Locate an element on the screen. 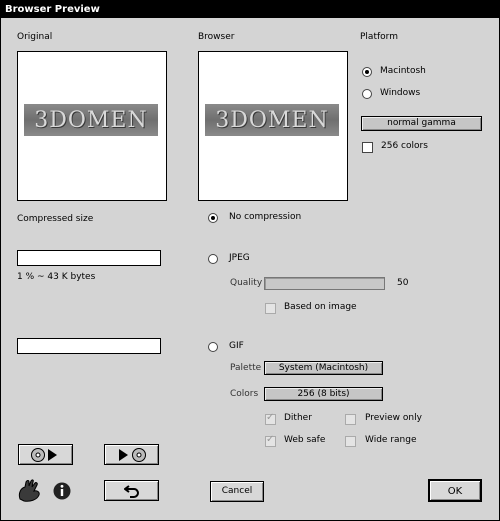  browser-label: Browser is located at coordinates (216, 37).